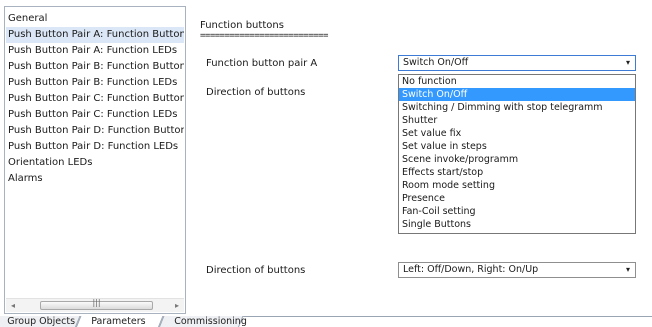 This screenshot has width=652, height=327. Describe the element at coordinates (95, 179) in the screenshot. I see `nav-item-alarms: Alarms` at that location.